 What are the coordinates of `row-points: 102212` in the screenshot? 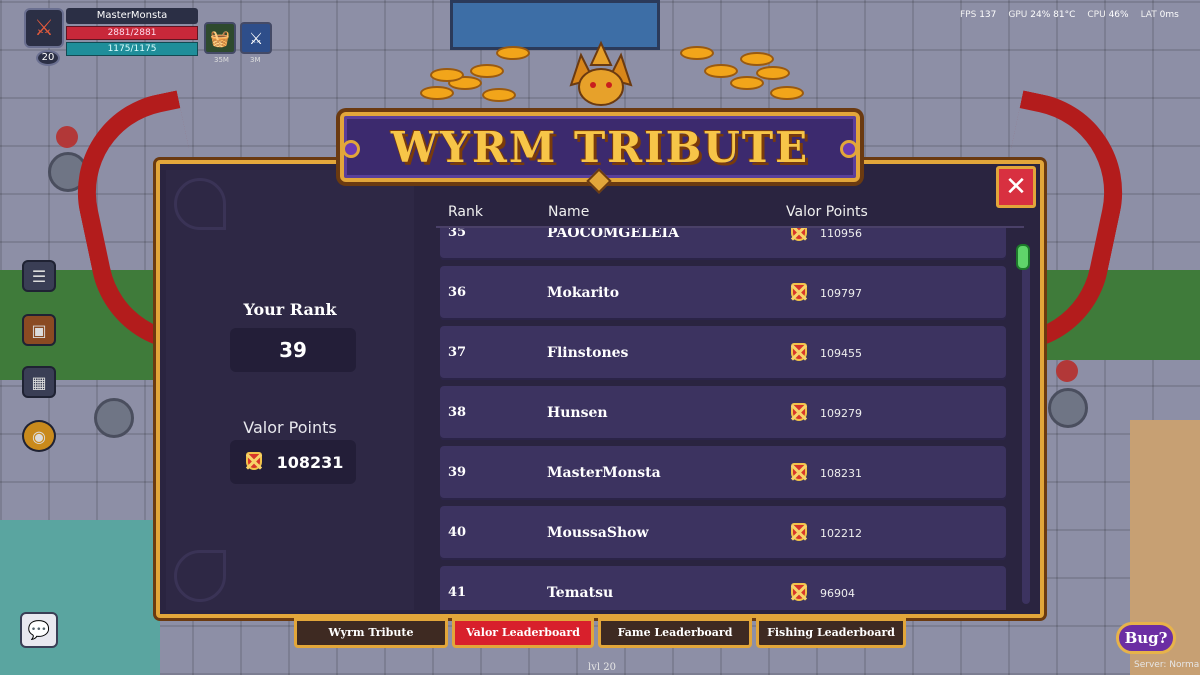 It's located at (841, 533).